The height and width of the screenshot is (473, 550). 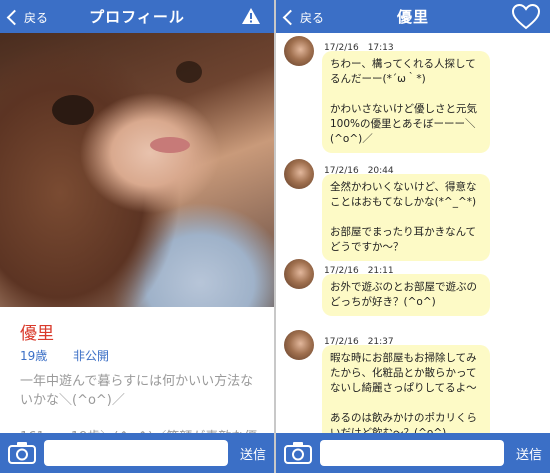 I want to click on chat-partner-name: 優里, so click(x=412, y=17).